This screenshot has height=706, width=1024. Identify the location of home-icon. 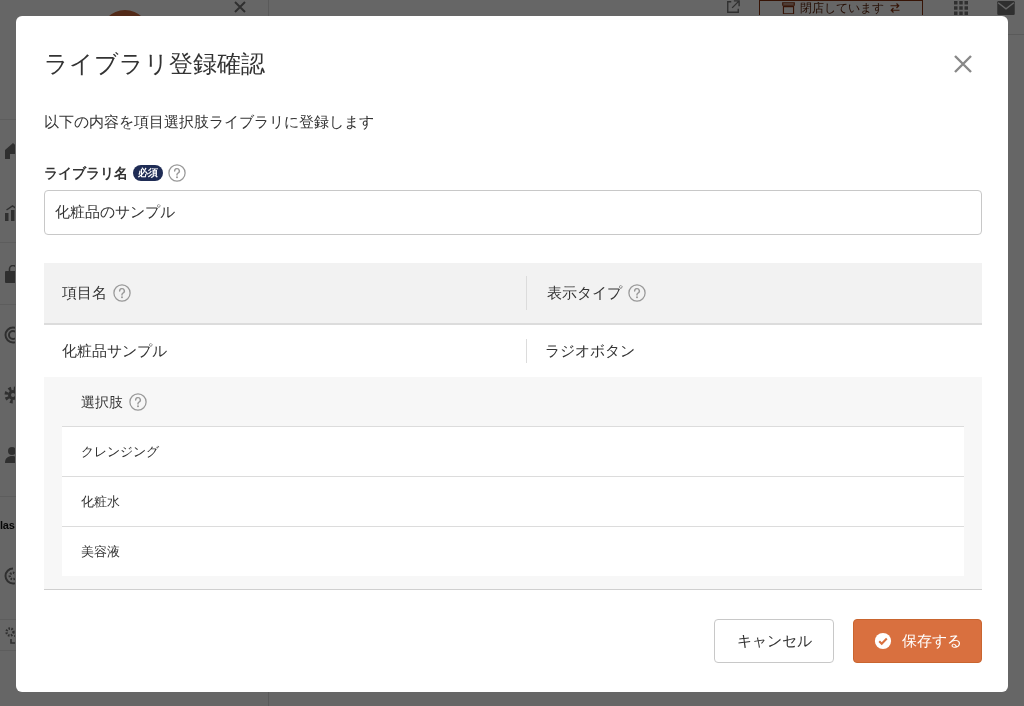
(9, 150).